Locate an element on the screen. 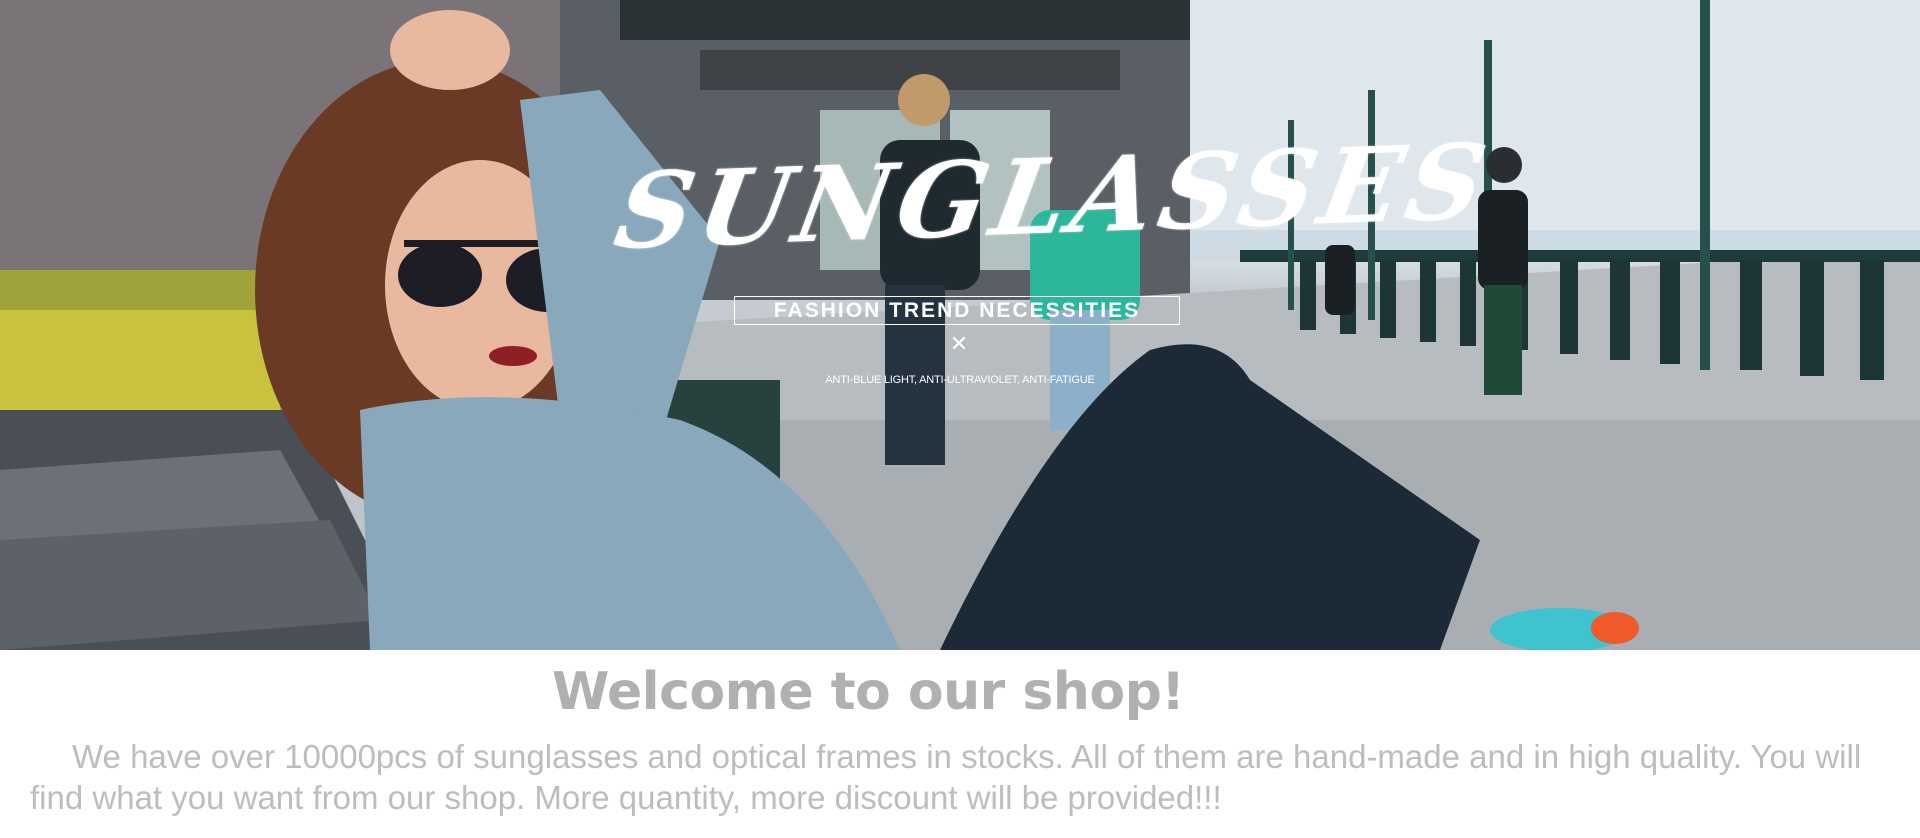 Image resolution: width=1920 pixels, height=838 pixels. close-icon: ✕ is located at coordinates (959, 344).